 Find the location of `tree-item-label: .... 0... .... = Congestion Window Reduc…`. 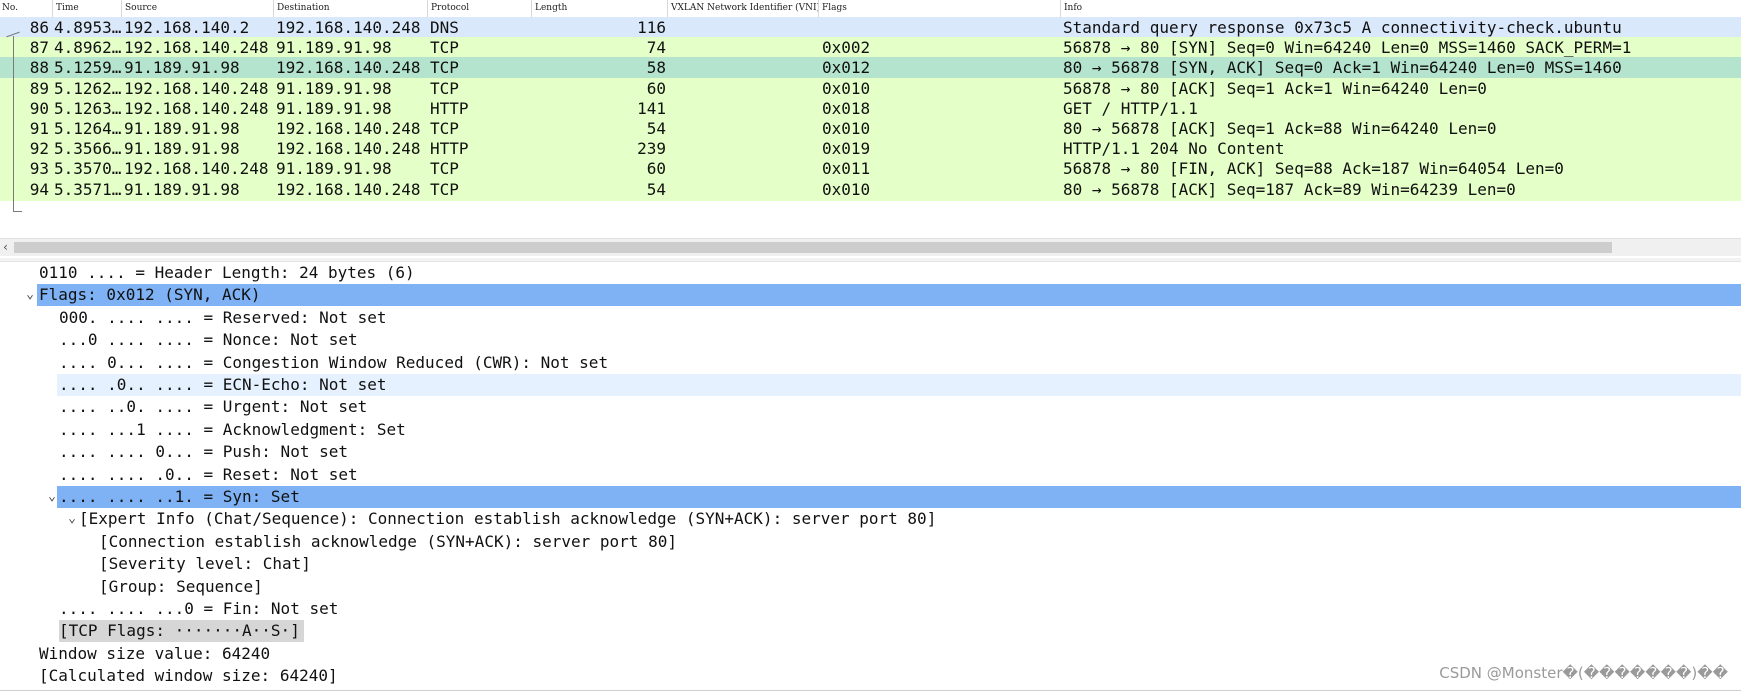

tree-item-label: .... 0... .... = Congestion Window Reduc… is located at coordinates (334, 362).